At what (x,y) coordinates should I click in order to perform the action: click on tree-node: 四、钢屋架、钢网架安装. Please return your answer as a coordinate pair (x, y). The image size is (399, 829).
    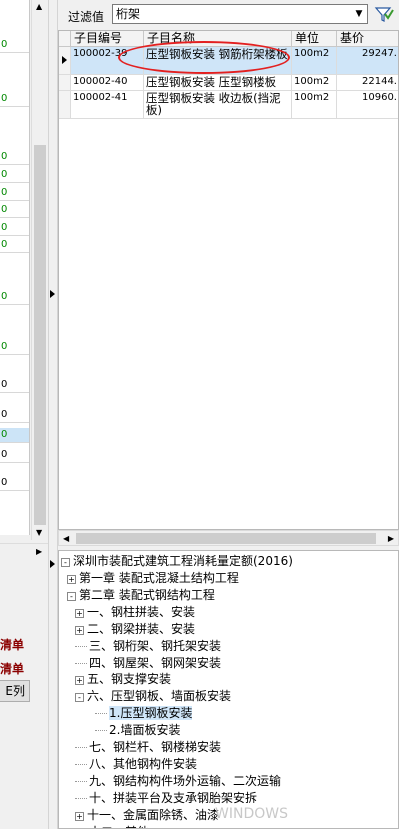
    Looking at the image, I should click on (148, 663).